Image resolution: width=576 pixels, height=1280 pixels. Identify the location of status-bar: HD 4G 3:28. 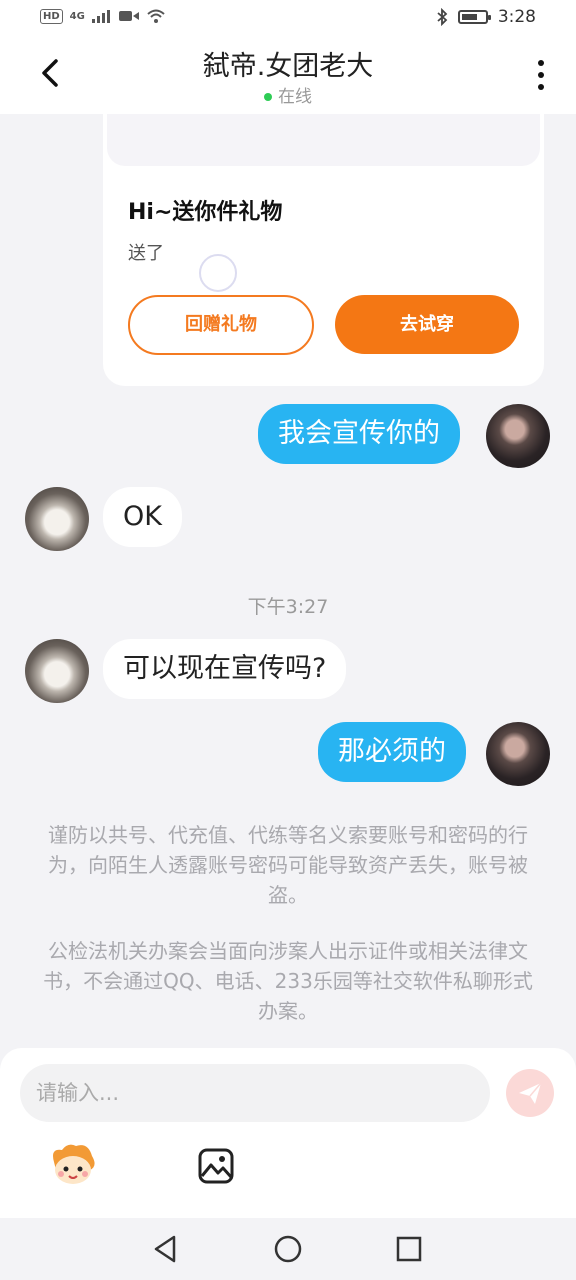
(288, 18).